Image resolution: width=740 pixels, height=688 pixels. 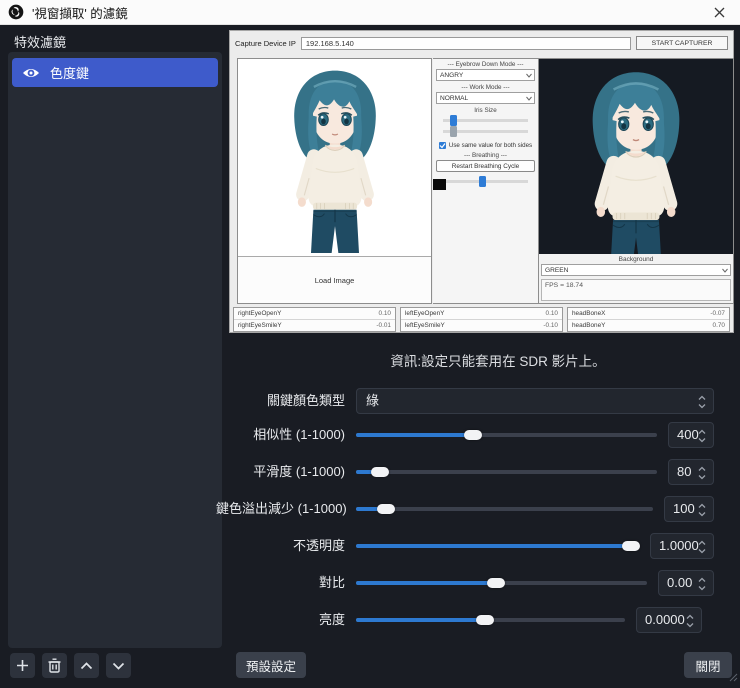 What do you see at coordinates (535, 401) in the screenshot?
I see `key-color-type-combobox: 綠` at bounding box center [535, 401].